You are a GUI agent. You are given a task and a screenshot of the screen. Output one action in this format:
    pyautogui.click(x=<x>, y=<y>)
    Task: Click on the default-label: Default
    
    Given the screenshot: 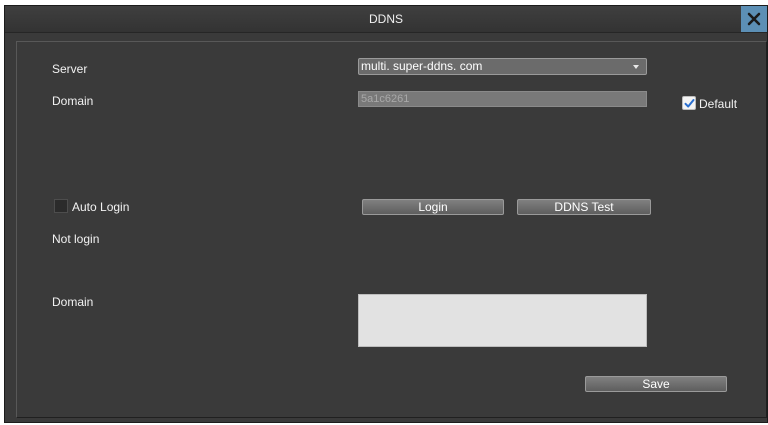 What is the action you would take?
    pyautogui.click(x=718, y=104)
    